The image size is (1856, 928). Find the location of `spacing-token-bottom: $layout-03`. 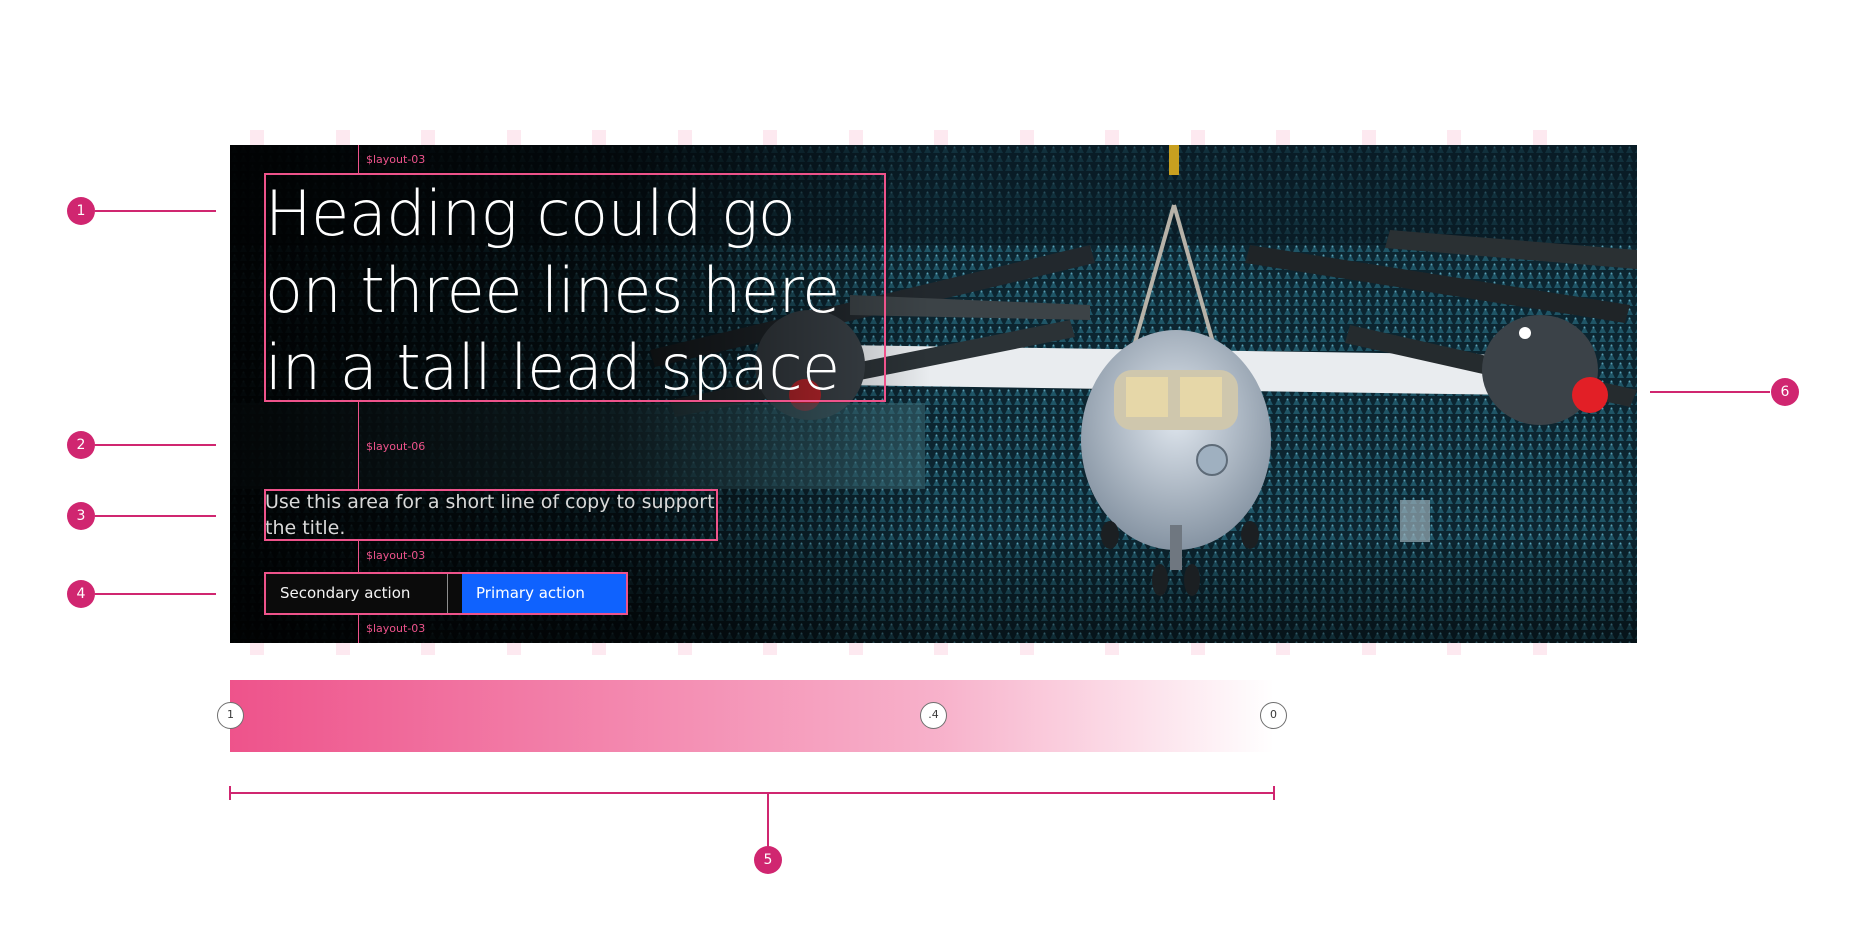

spacing-token-bottom: $layout-03 is located at coordinates (396, 628).